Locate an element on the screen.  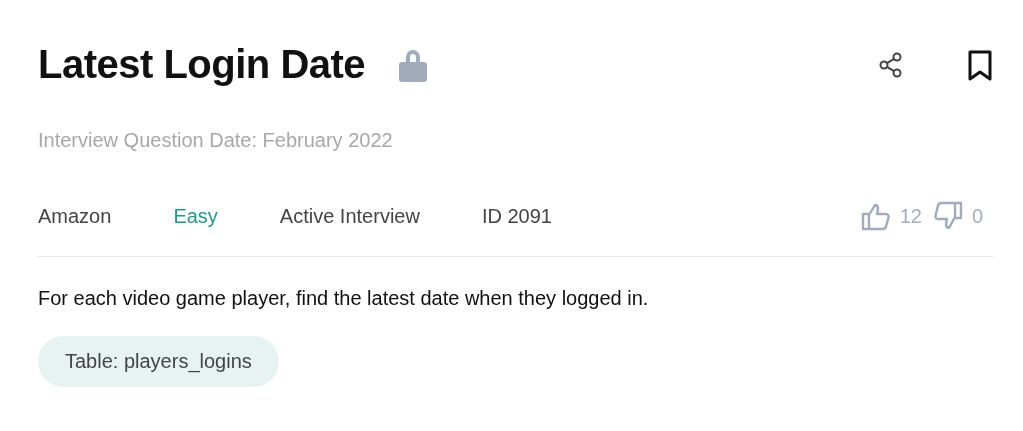
status-label: Active Interview is located at coordinates (349, 216).